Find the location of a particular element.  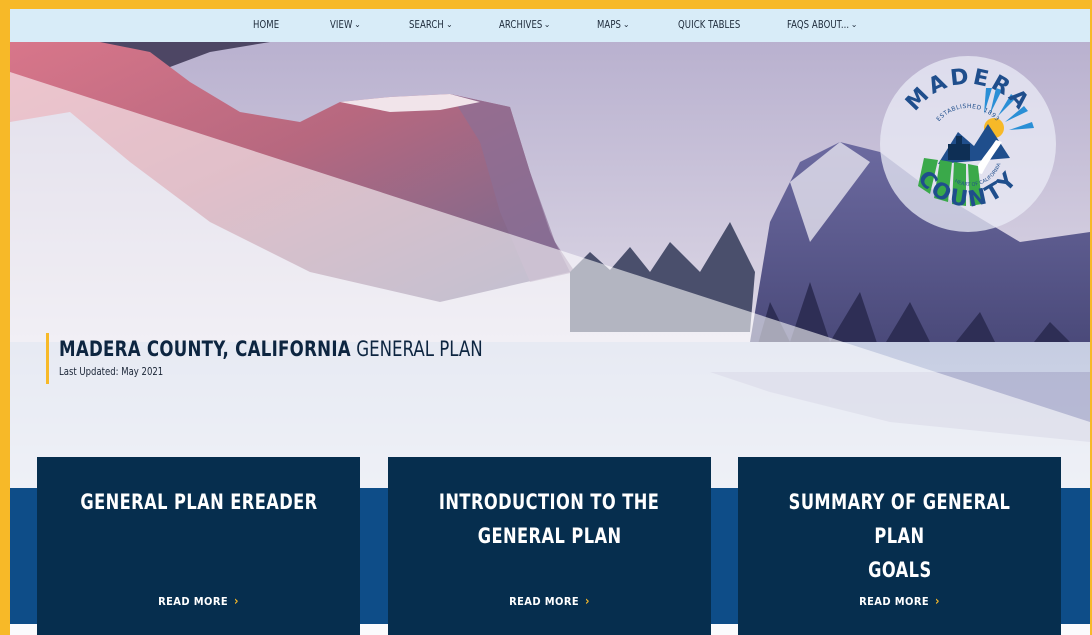

nav-search: SEARCH ⌄ is located at coordinates (430, 25).